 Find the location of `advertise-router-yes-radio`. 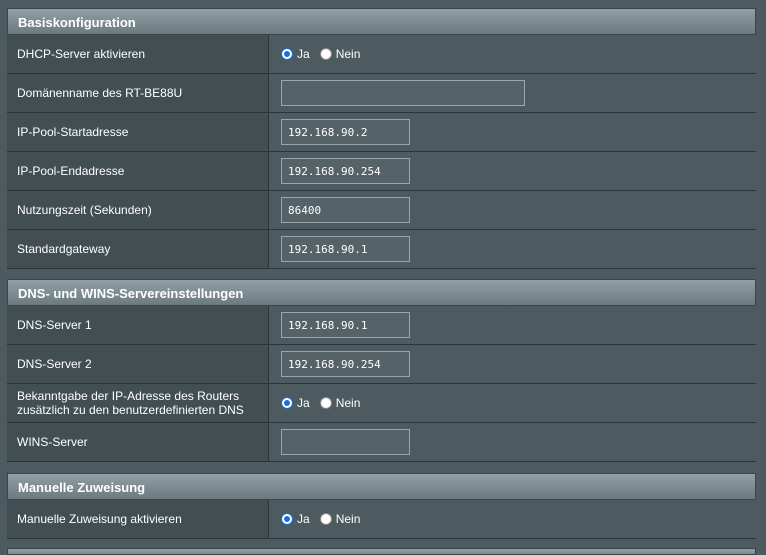

advertise-router-yes-radio is located at coordinates (287, 403).